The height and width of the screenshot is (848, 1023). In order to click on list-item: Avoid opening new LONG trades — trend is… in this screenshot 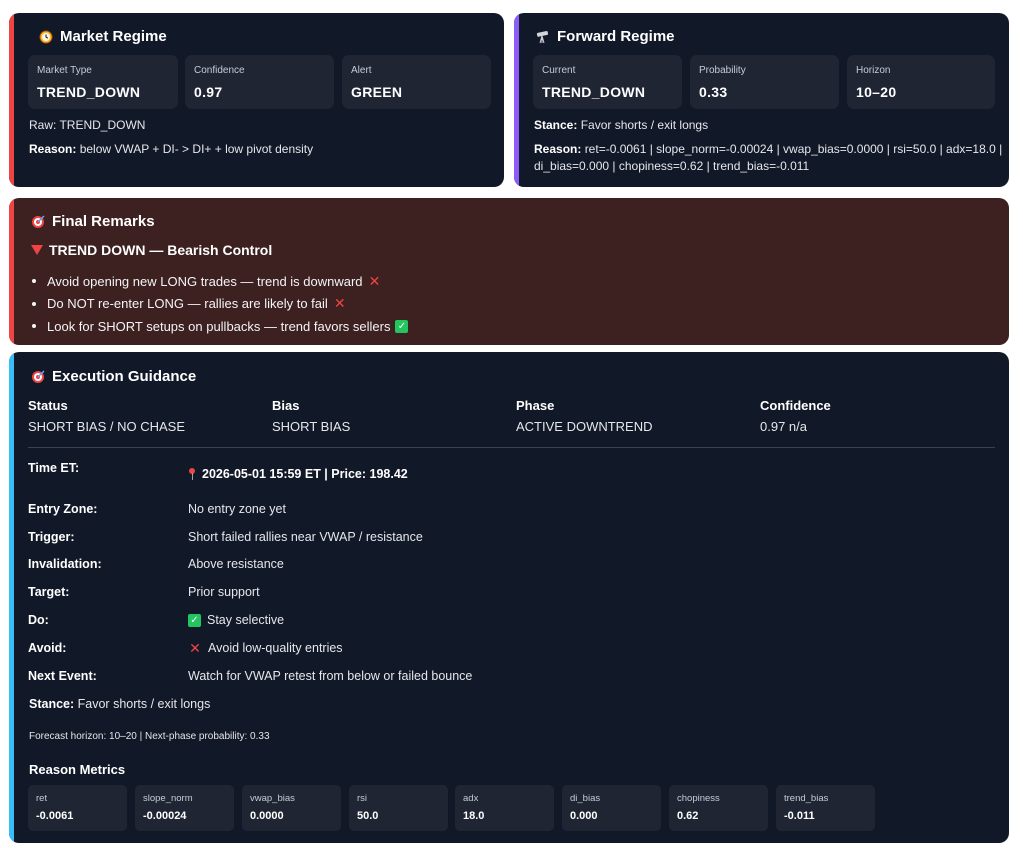, I will do `click(220, 281)`.